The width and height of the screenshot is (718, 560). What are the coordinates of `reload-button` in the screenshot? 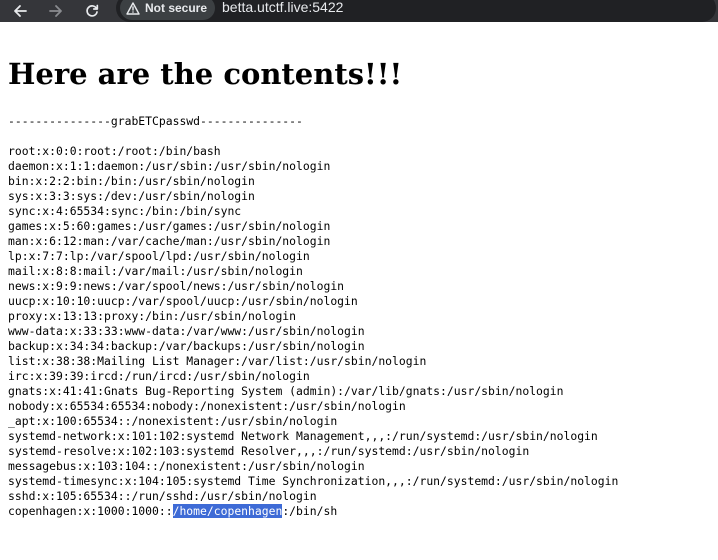 It's located at (92, 11).